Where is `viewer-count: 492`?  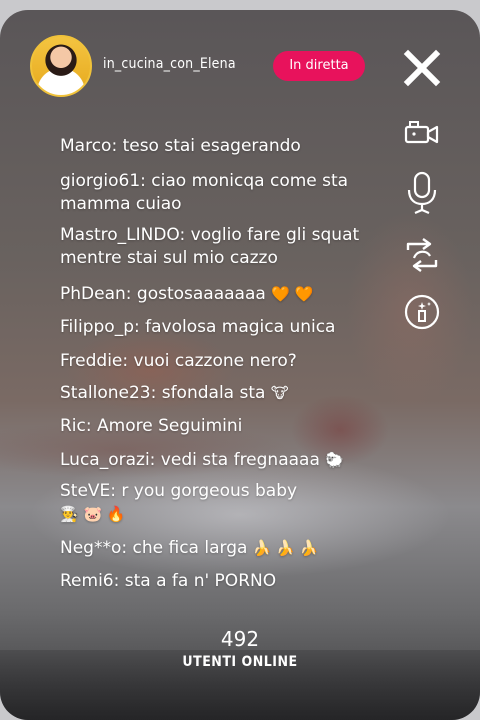 viewer-count: 492 is located at coordinates (240, 639).